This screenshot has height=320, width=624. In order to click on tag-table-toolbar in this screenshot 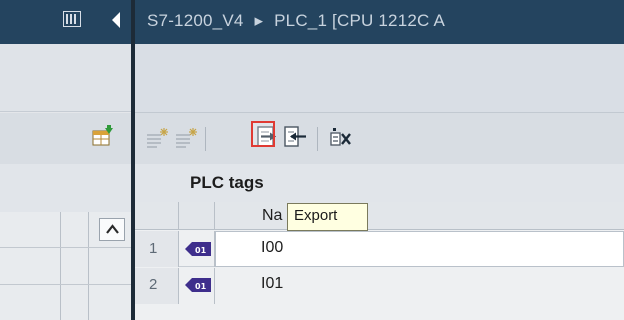, I will do `click(379, 138)`.